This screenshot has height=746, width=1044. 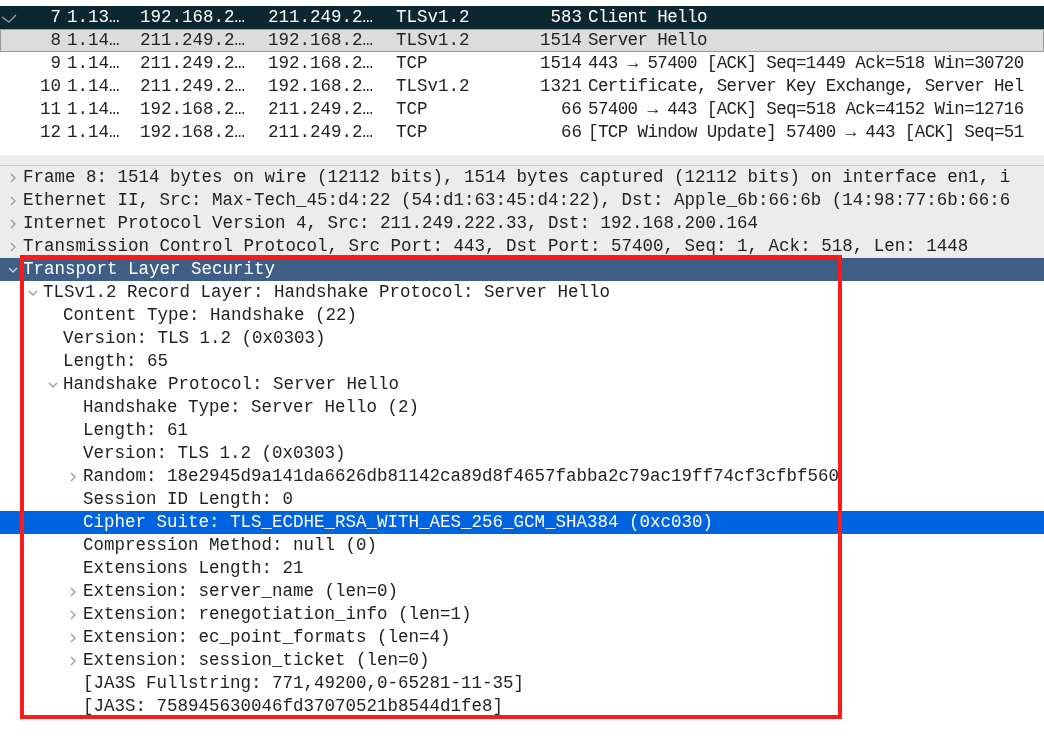 I want to click on packet-info: Client Hello, so click(x=647, y=17).